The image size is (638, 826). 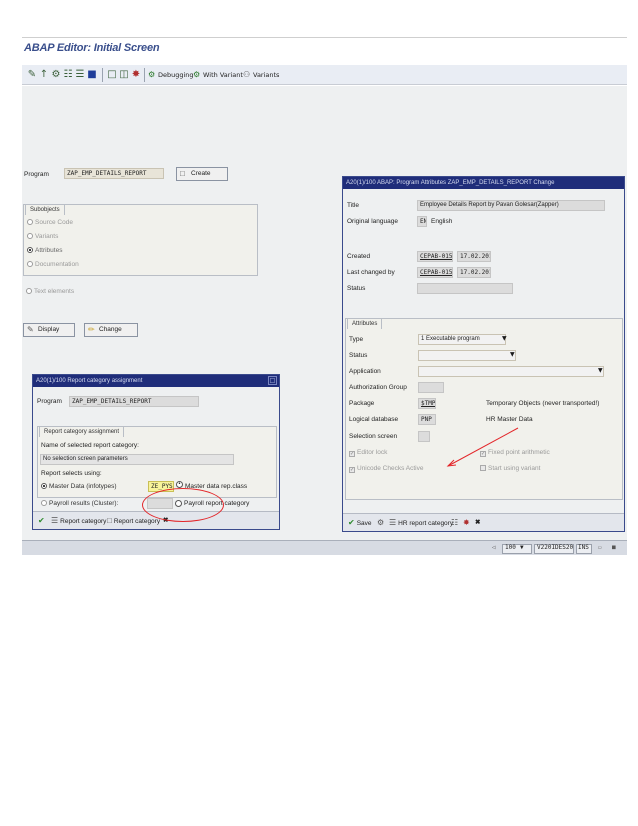 I want to click on radio-label: Source Code, so click(x=54, y=222).